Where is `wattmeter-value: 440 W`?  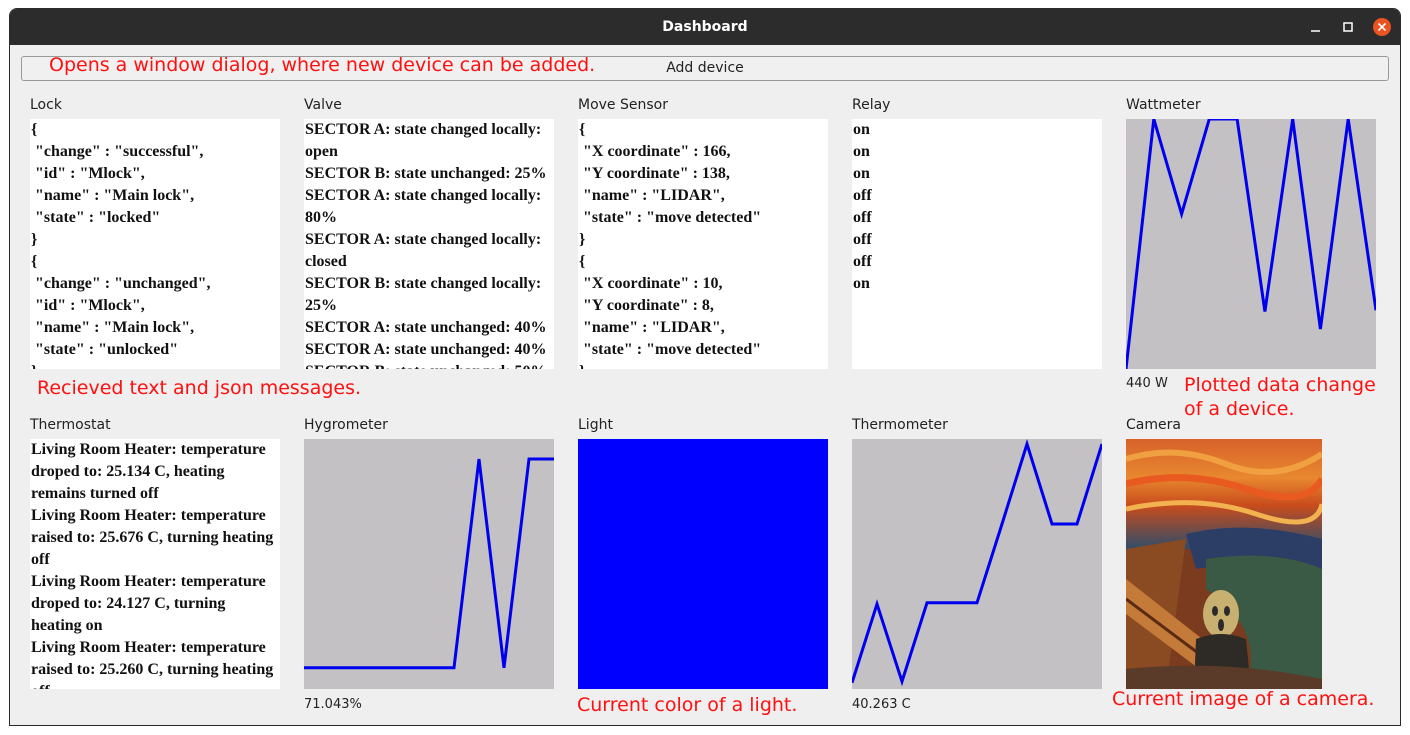 wattmeter-value: 440 W is located at coordinates (1147, 383).